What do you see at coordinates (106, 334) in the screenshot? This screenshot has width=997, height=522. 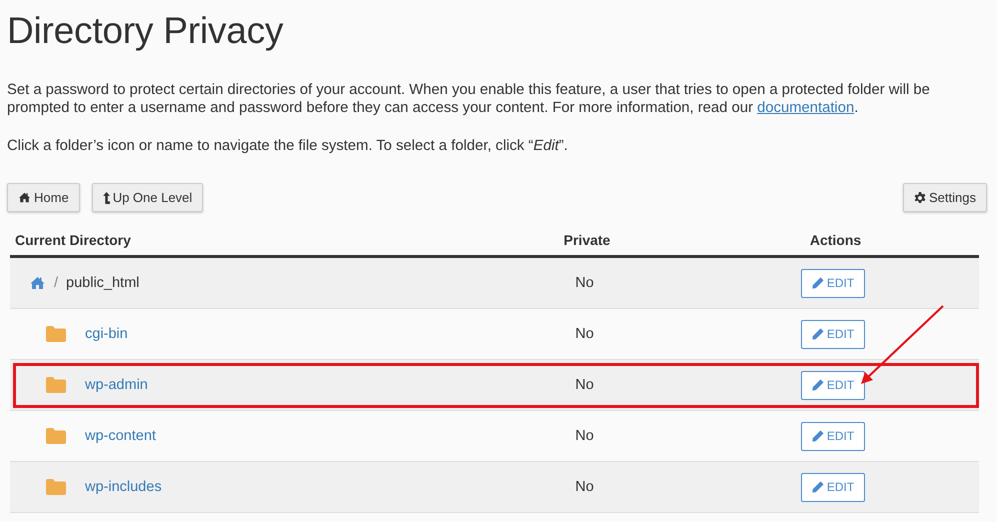 I see `folder-link: cgi-bin` at bounding box center [106, 334].